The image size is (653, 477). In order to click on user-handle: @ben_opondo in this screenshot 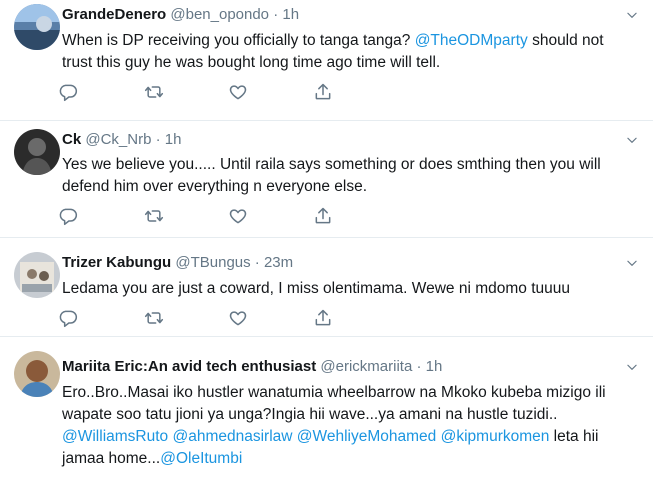, I will do `click(219, 14)`.